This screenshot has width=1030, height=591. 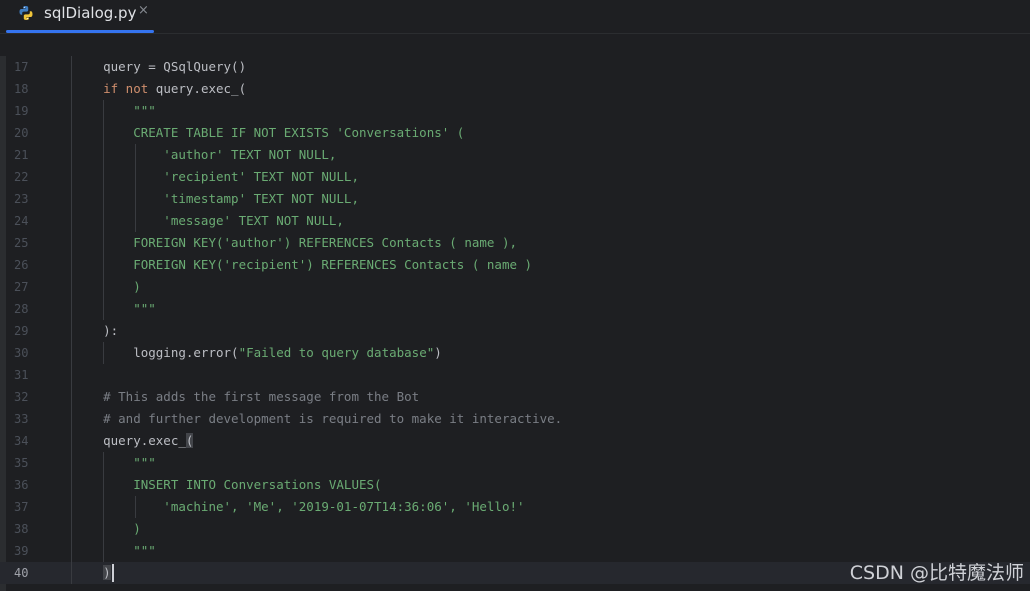 What do you see at coordinates (336, 352) in the screenshot?
I see `code-token: "Failed to query database"` at bounding box center [336, 352].